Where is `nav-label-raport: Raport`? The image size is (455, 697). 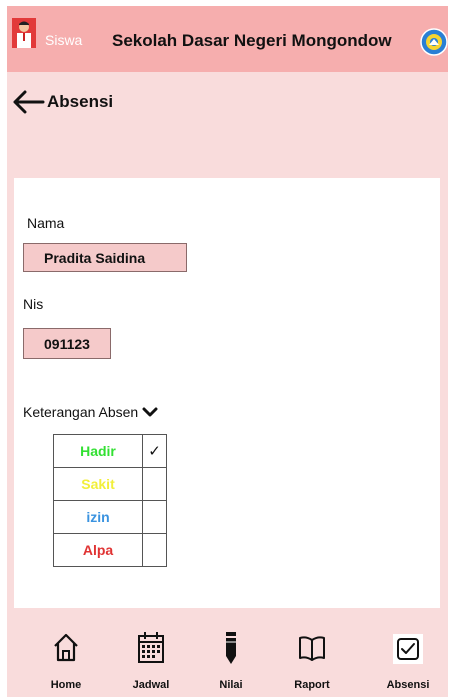
nav-label-raport: Raport is located at coordinates (312, 685).